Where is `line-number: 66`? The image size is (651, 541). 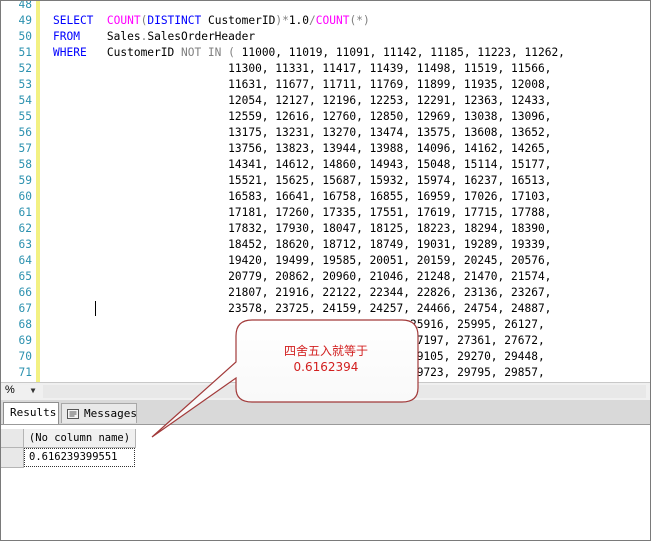 line-number: 66 is located at coordinates (25, 292).